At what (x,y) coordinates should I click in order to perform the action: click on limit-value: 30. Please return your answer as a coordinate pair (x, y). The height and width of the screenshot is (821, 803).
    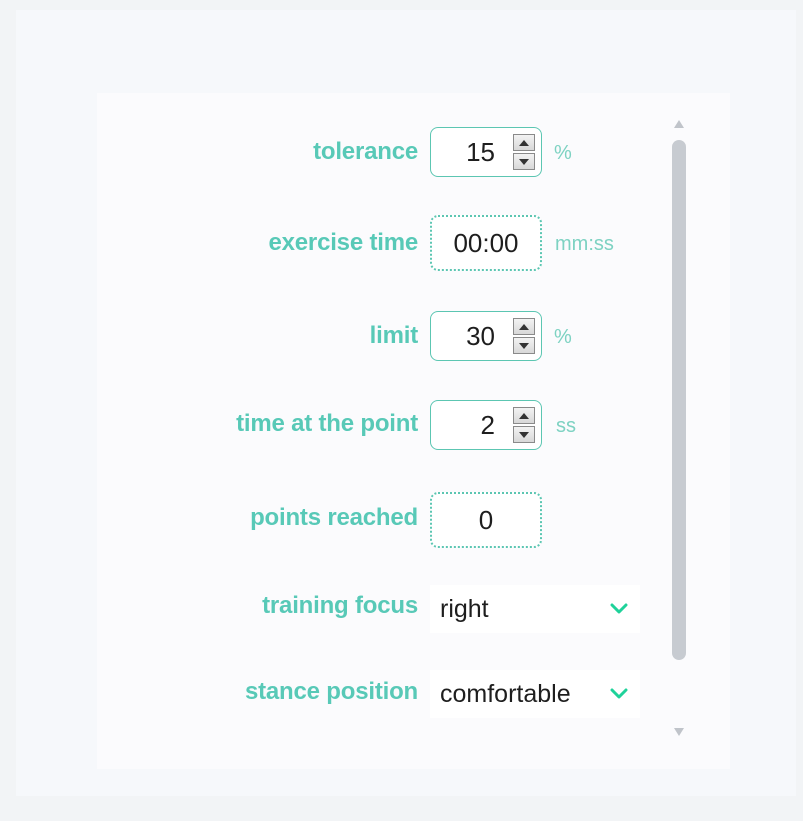
    Looking at the image, I should click on (480, 336).